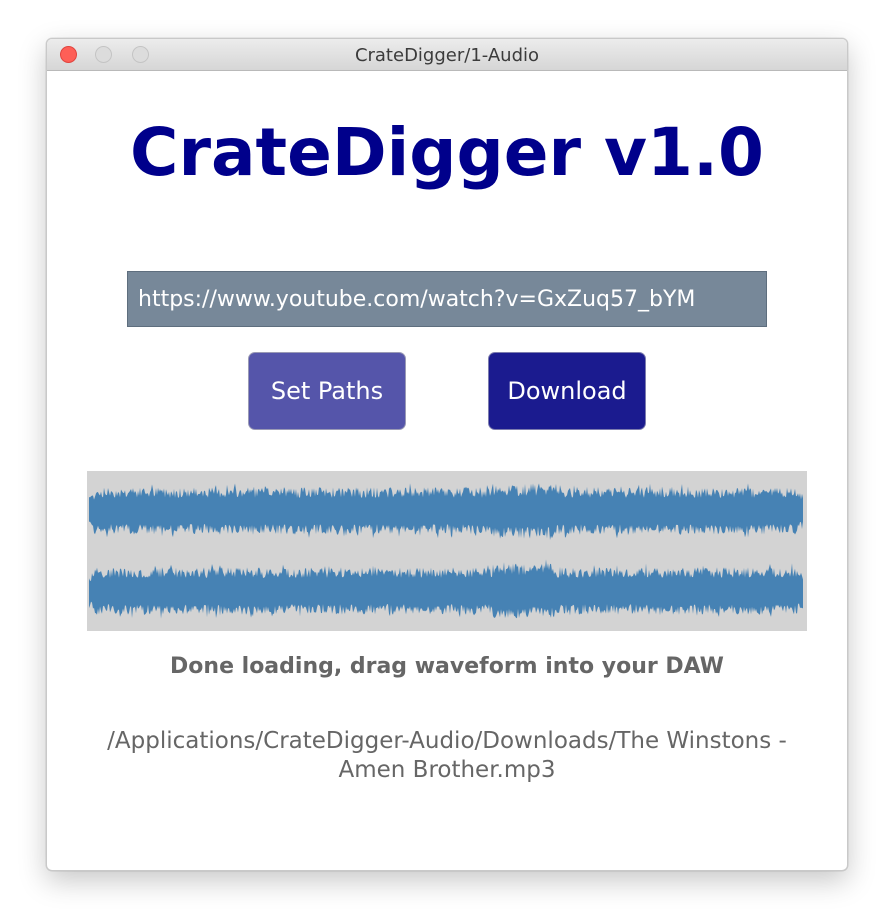 Image resolution: width=892 pixels, height=924 pixels. I want to click on waveform-display, so click(447, 551).